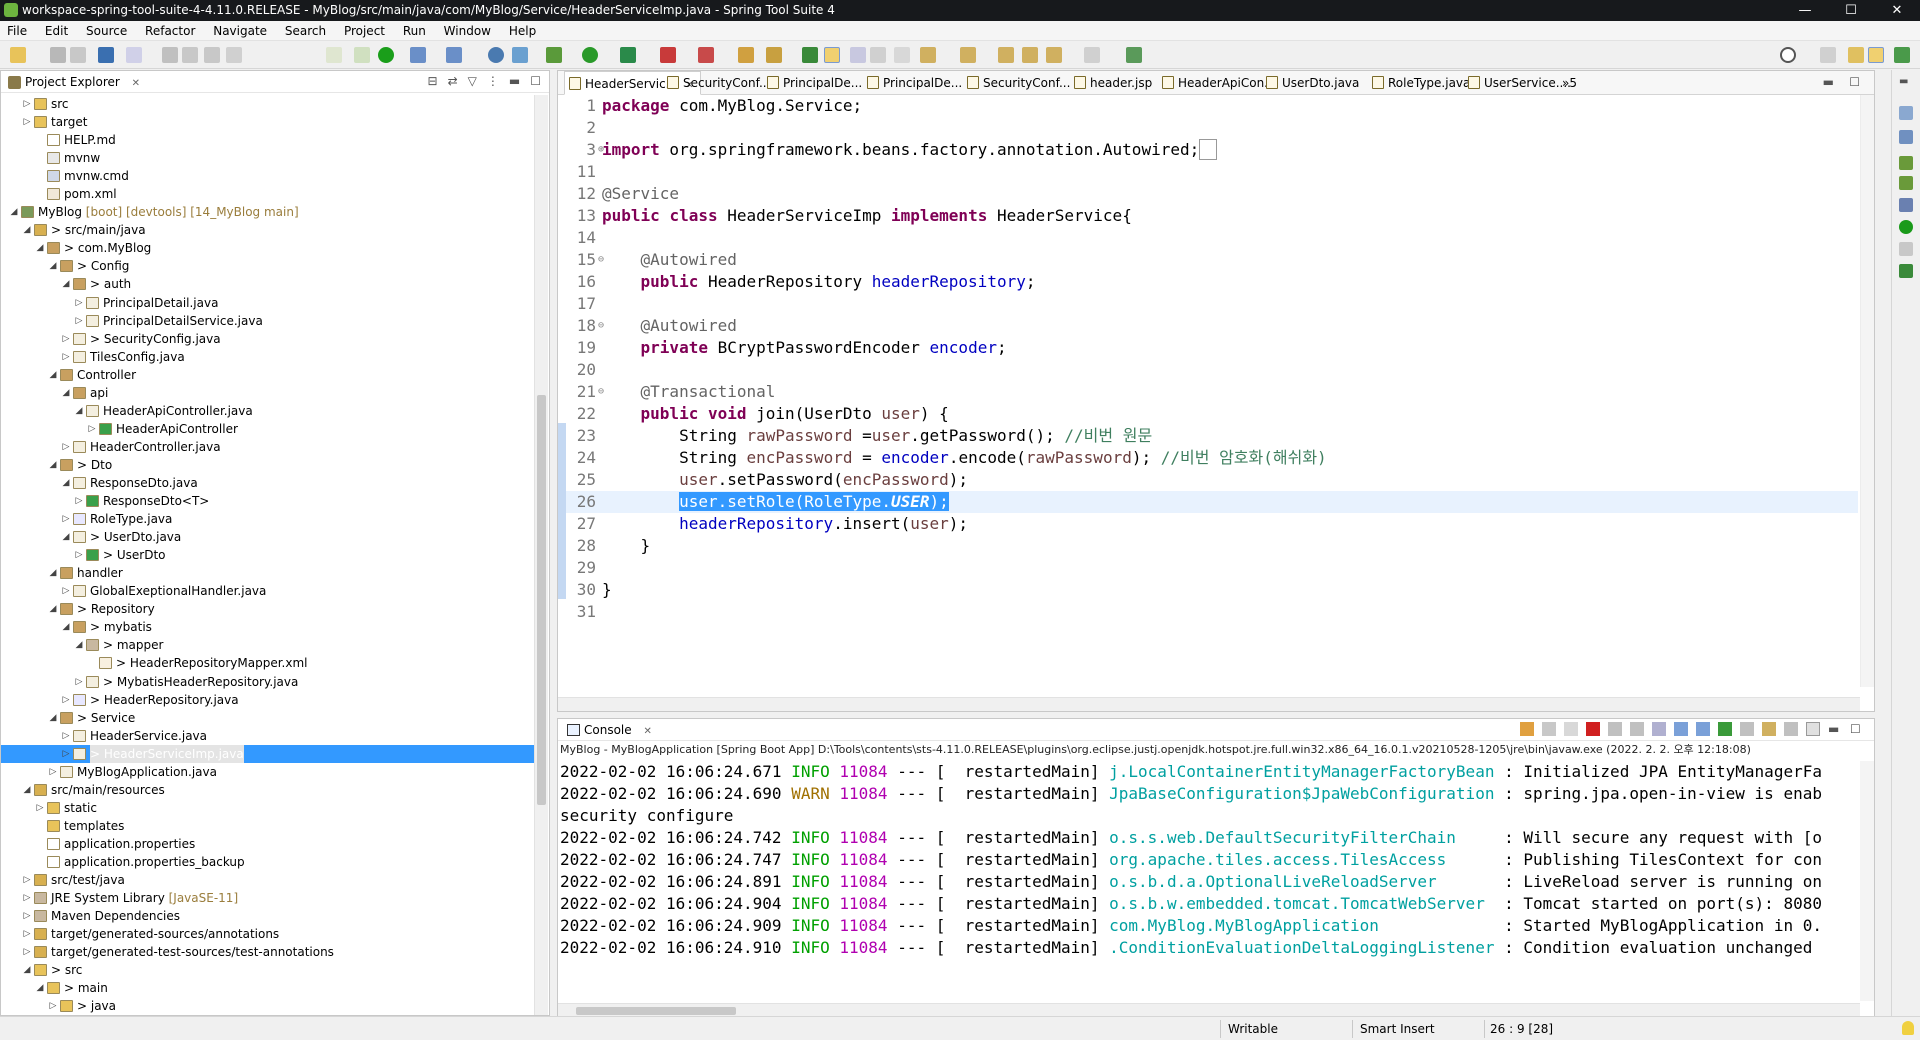 Image resolution: width=1920 pixels, height=1040 pixels. I want to click on minimize-button: —, so click(1805, 10).